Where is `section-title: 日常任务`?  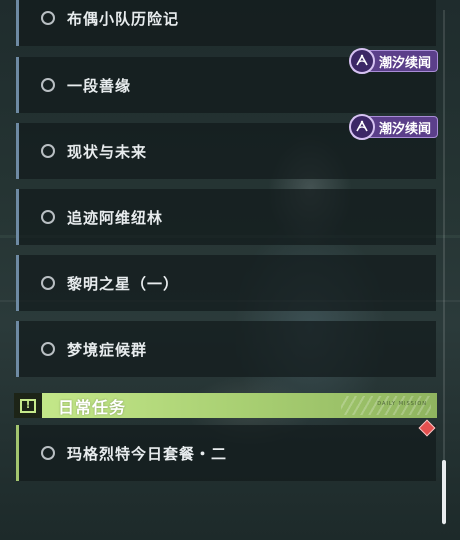 section-title: 日常任务 is located at coordinates (92, 407).